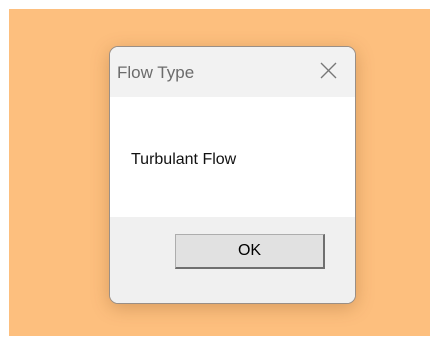 The height and width of the screenshot is (345, 439). Describe the element at coordinates (250, 251) in the screenshot. I see `ok-button: OK` at that location.